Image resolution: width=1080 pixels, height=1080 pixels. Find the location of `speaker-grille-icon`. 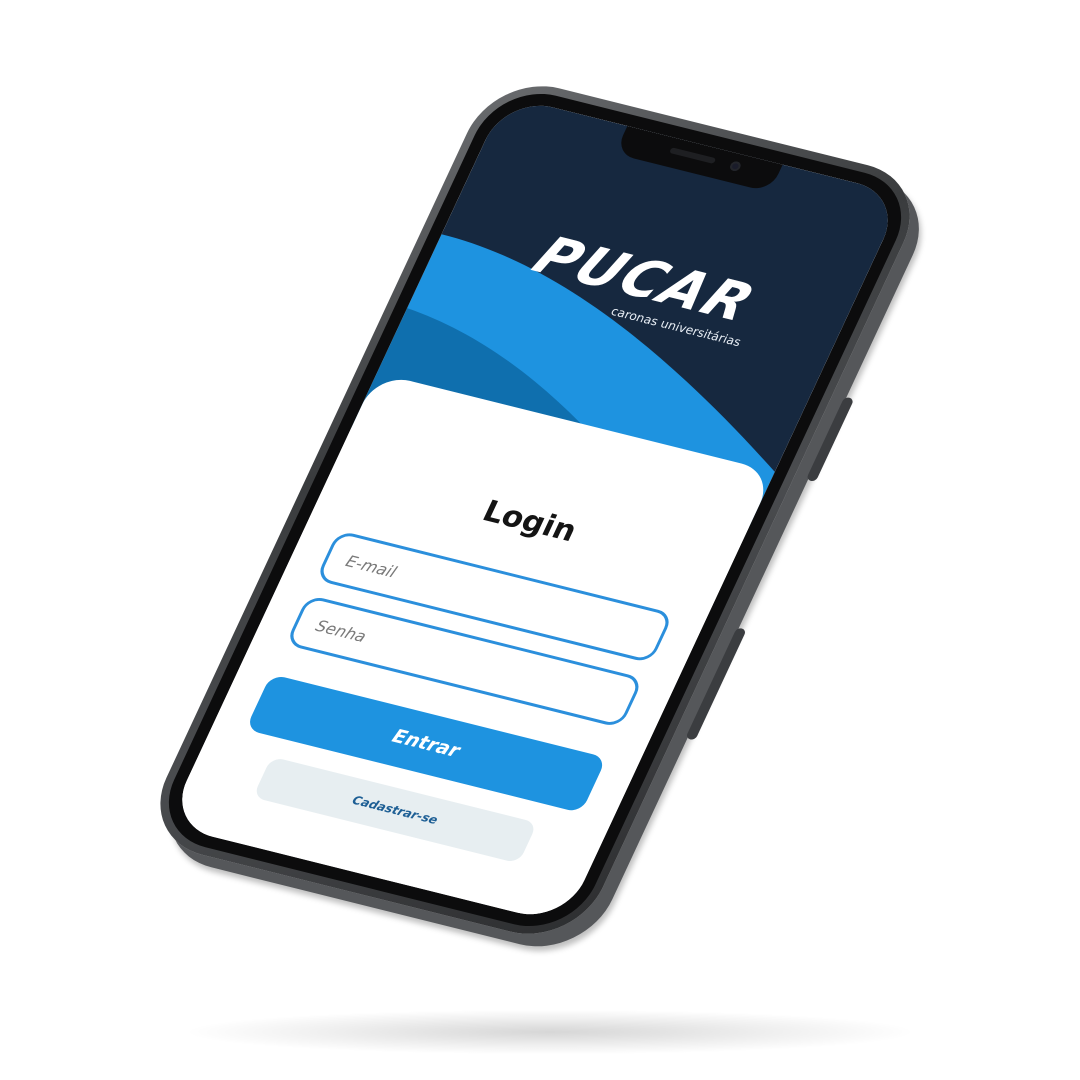

speaker-grille-icon is located at coordinates (693, 155).